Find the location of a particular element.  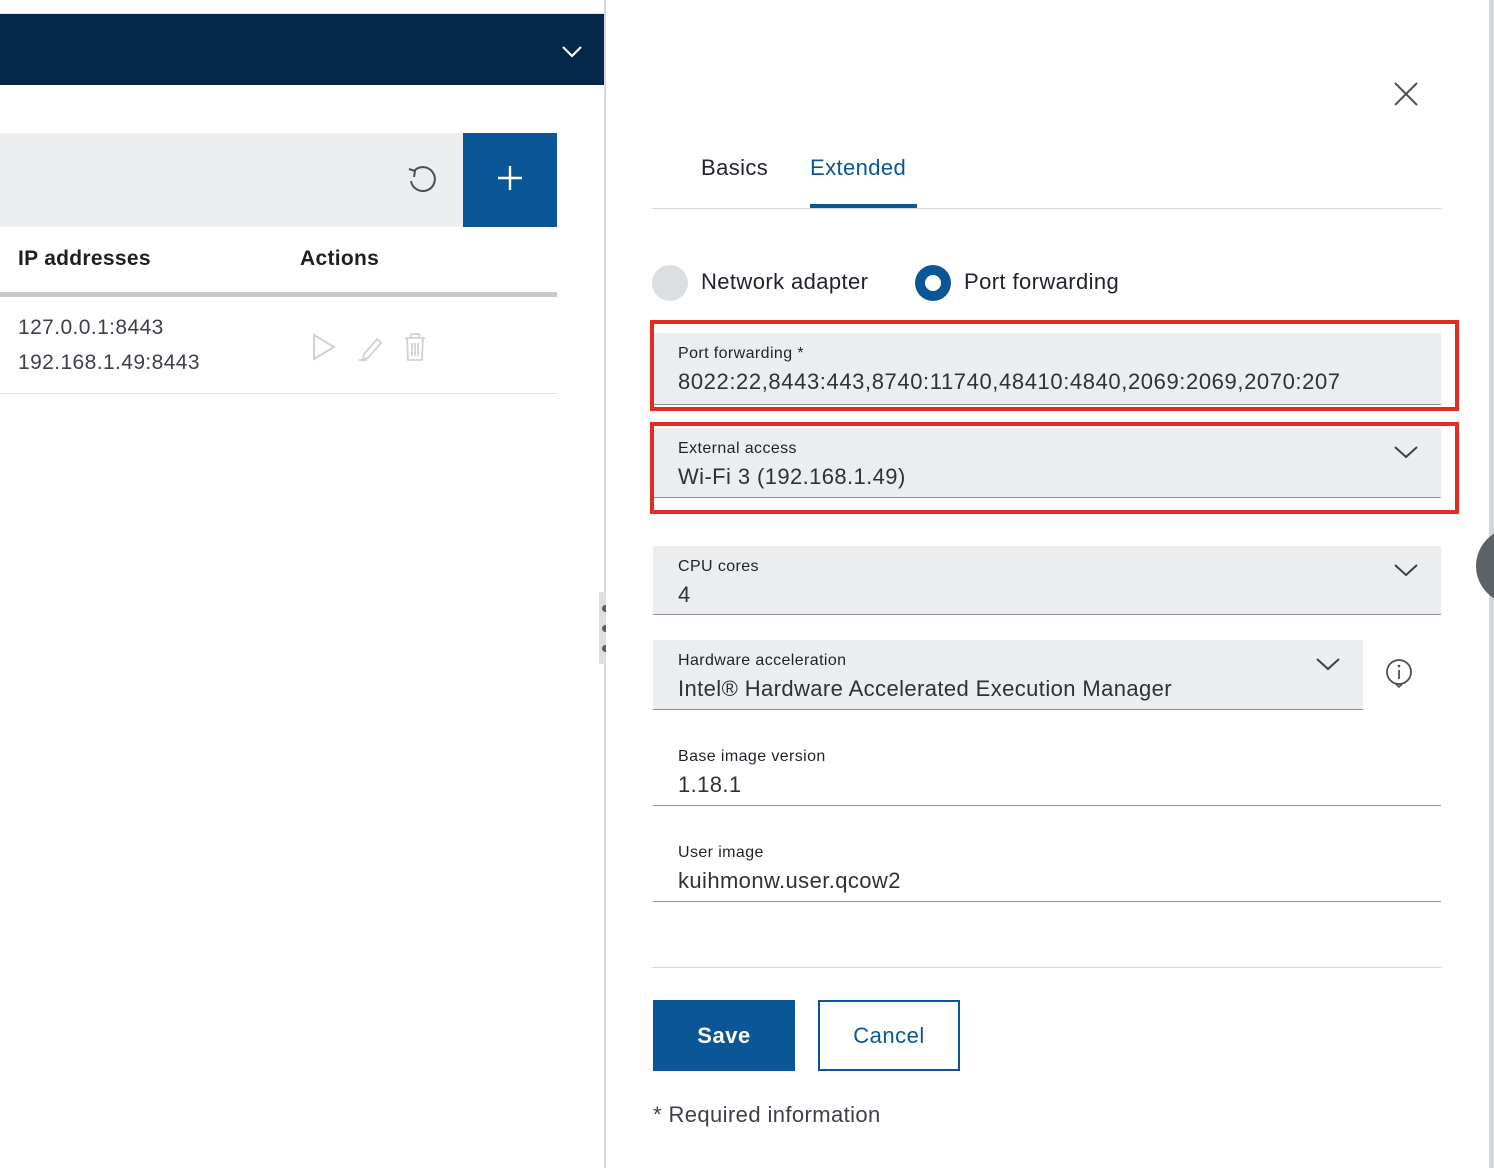

left-header-bar is located at coordinates (302, 49).